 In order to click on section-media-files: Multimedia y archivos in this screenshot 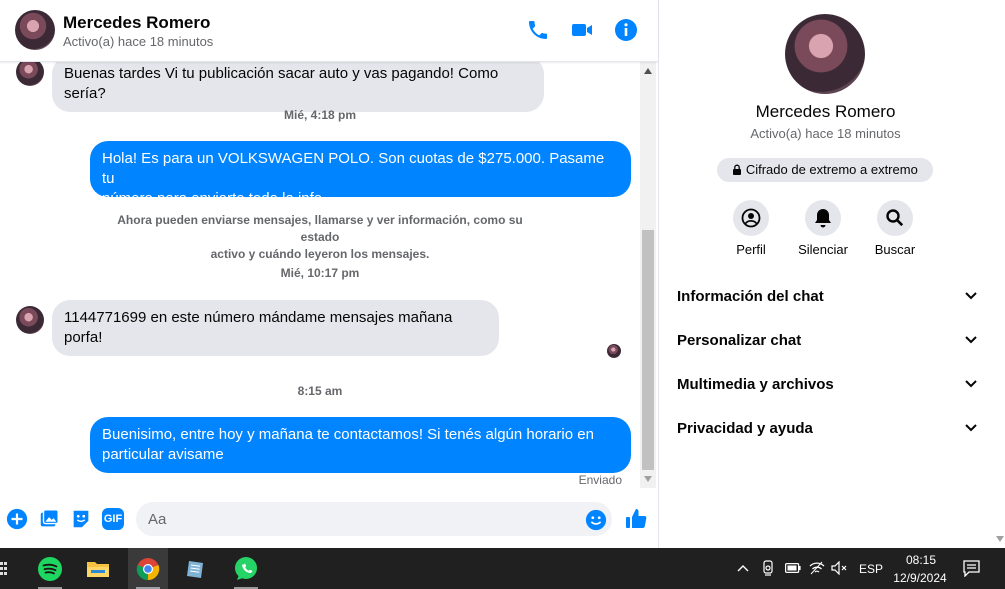, I will do `click(827, 388)`.